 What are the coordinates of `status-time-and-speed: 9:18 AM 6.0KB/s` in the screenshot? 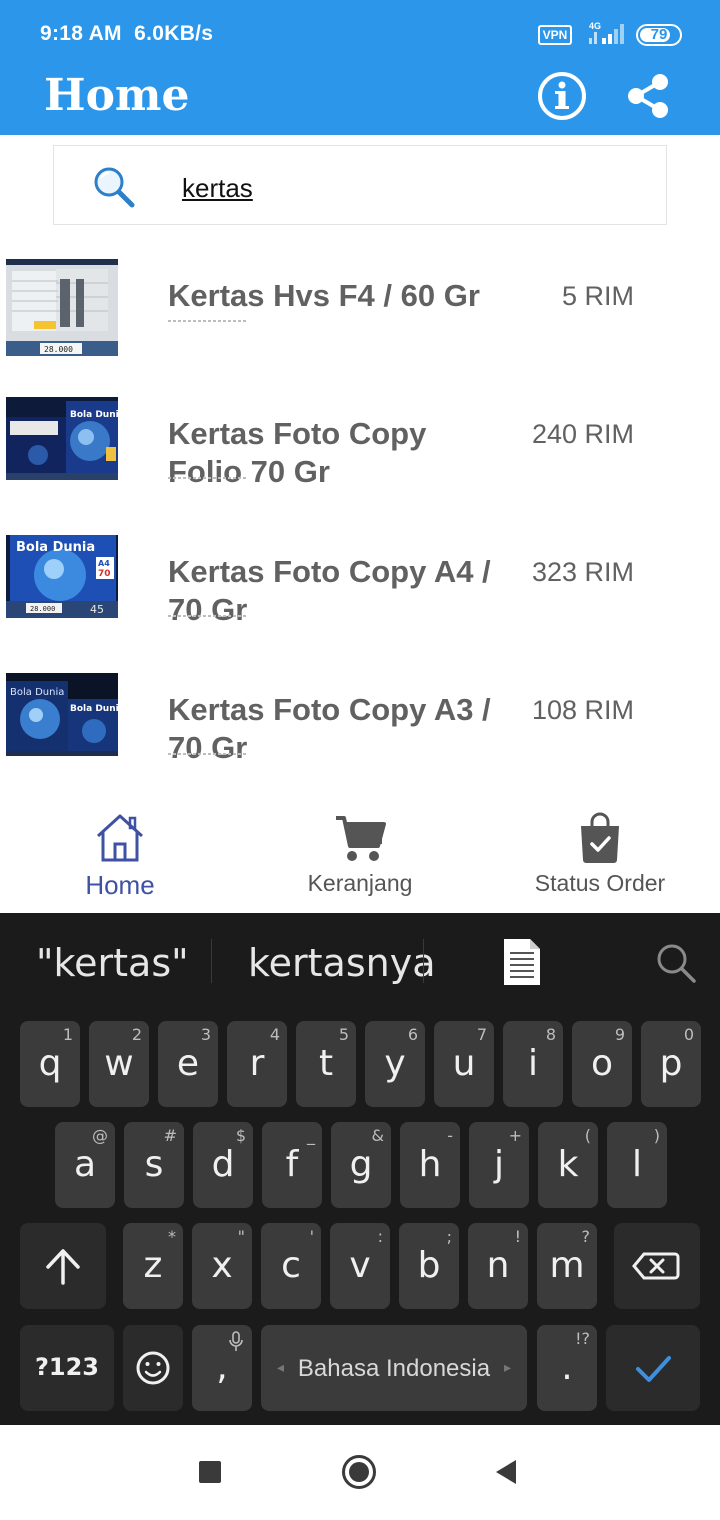 It's located at (127, 33).